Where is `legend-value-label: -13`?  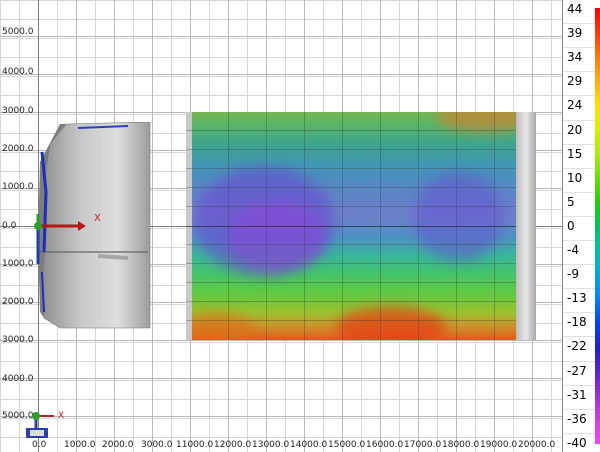 legend-value-label: -13 is located at coordinates (577, 298).